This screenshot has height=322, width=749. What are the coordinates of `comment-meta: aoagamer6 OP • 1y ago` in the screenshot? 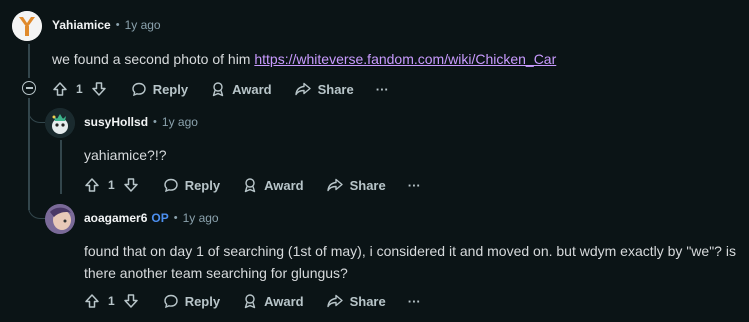 It's located at (151, 218).